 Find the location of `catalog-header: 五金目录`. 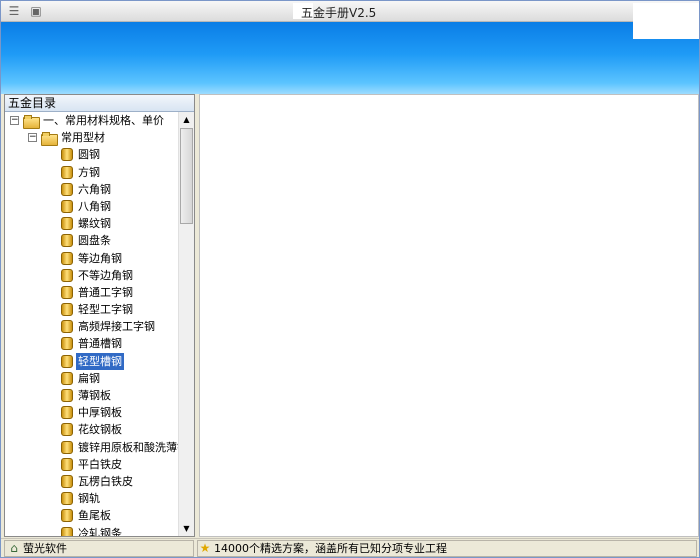

catalog-header: 五金目录 is located at coordinates (99, 103).